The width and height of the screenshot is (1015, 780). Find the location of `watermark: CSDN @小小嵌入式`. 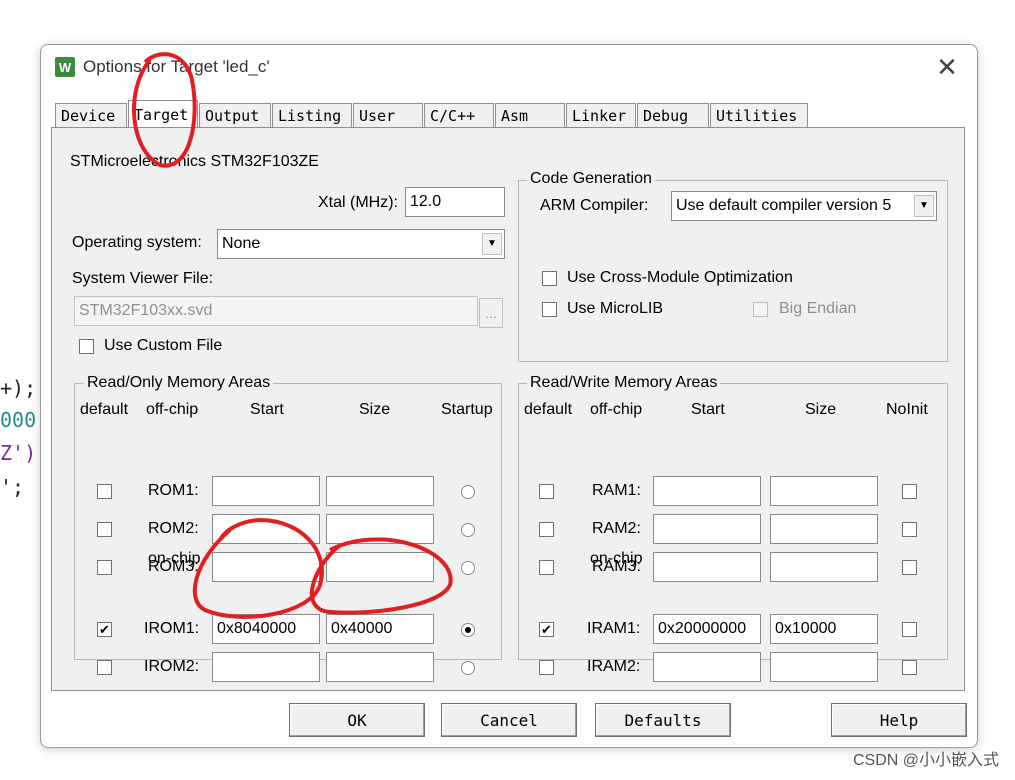

watermark: CSDN @小小嵌入式 is located at coordinates (925, 760).